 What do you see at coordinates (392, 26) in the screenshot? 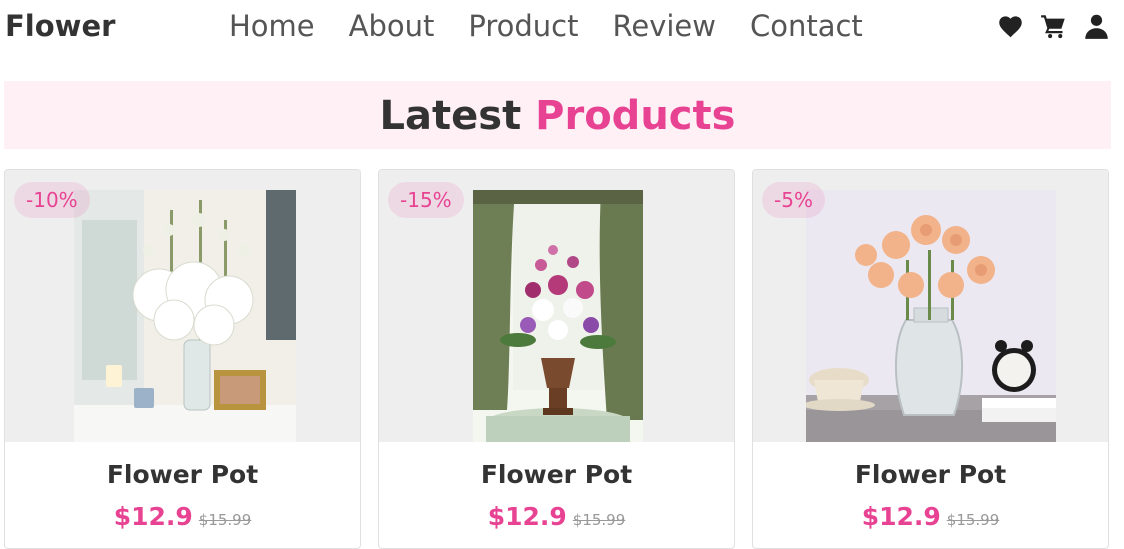
I see `nav-about: About` at bounding box center [392, 26].